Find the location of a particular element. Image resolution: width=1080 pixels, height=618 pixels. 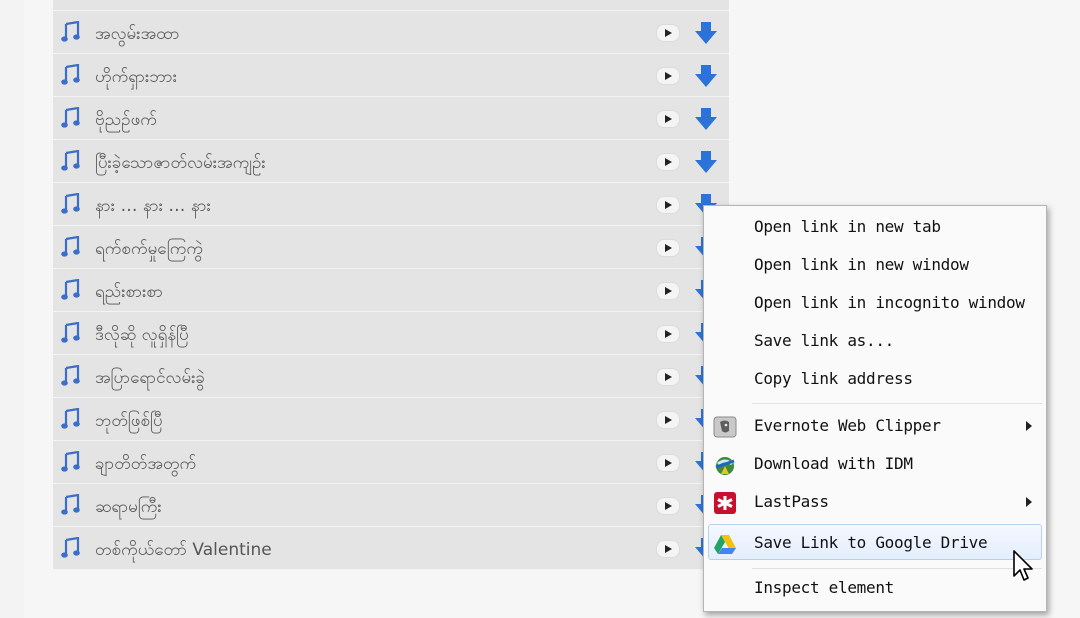

menu-item-evernote-web-clipper: Evernote Web Clipper is located at coordinates (875, 426).